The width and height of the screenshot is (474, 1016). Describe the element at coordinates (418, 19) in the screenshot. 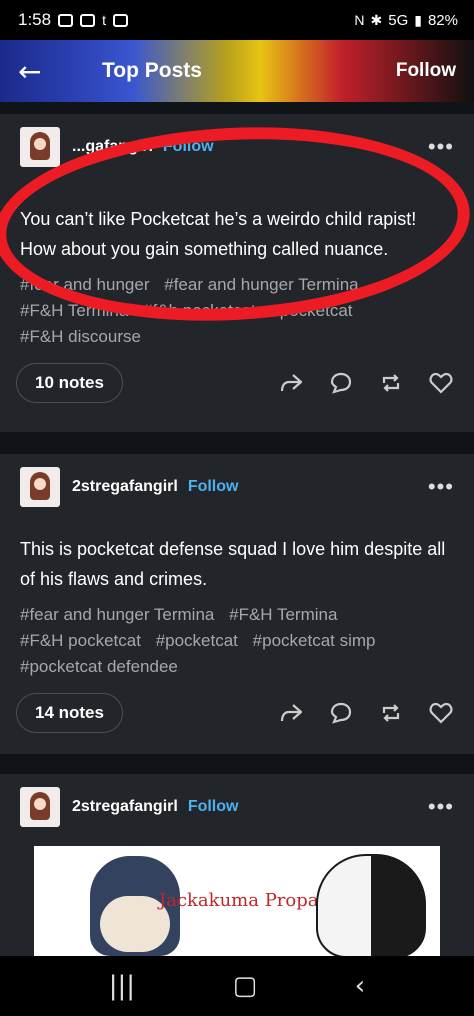

I see `signal-icon: ▮` at that location.